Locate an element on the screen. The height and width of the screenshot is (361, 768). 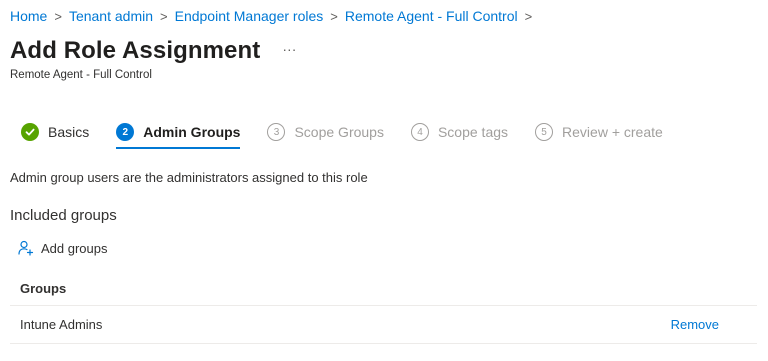
remove-link: Remove is located at coordinates (695, 324).